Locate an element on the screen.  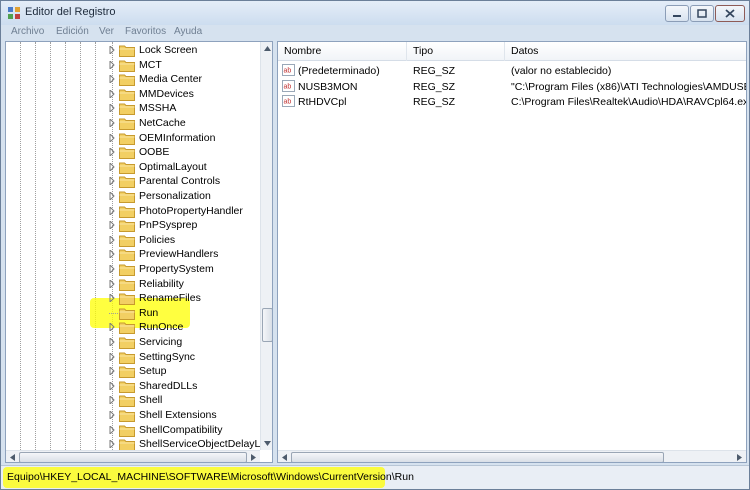
menu-archivo: Archivo is located at coordinates (27, 31).